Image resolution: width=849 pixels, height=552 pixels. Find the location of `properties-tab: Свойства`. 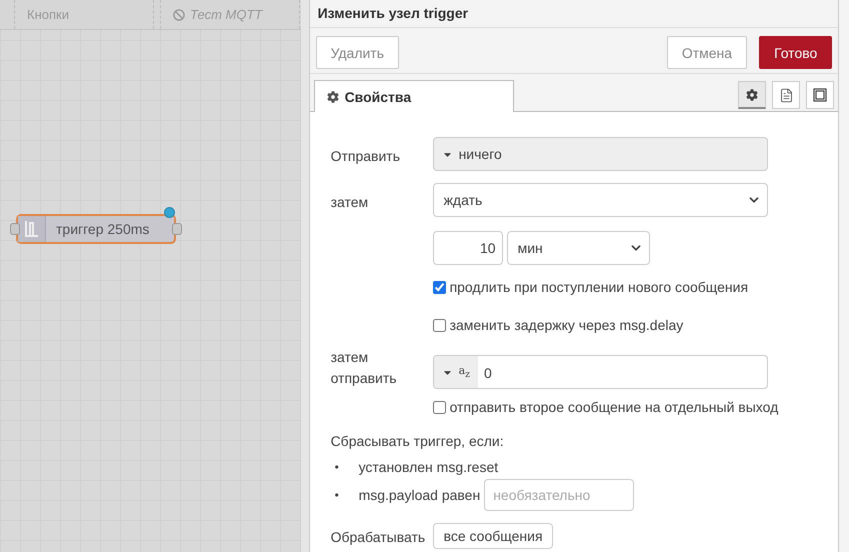

properties-tab: Свойства is located at coordinates (414, 96).